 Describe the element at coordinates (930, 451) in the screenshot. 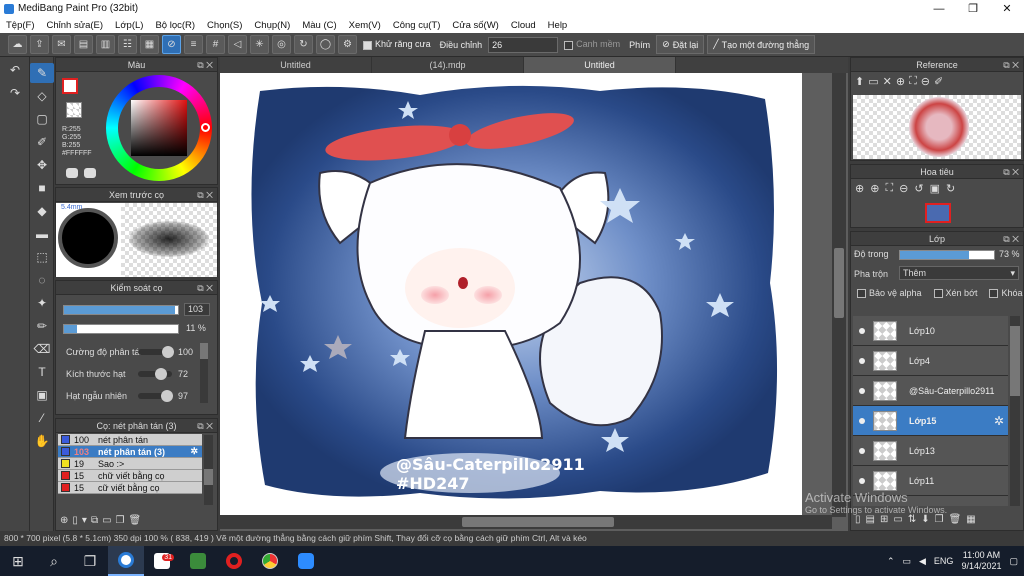

I see `layer-row: Lớp13` at that location.